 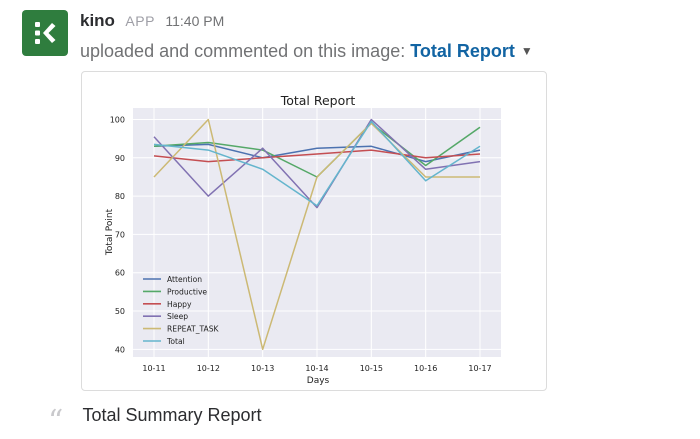 I want to click on legend-label: Total, so click(x=175, y=341).